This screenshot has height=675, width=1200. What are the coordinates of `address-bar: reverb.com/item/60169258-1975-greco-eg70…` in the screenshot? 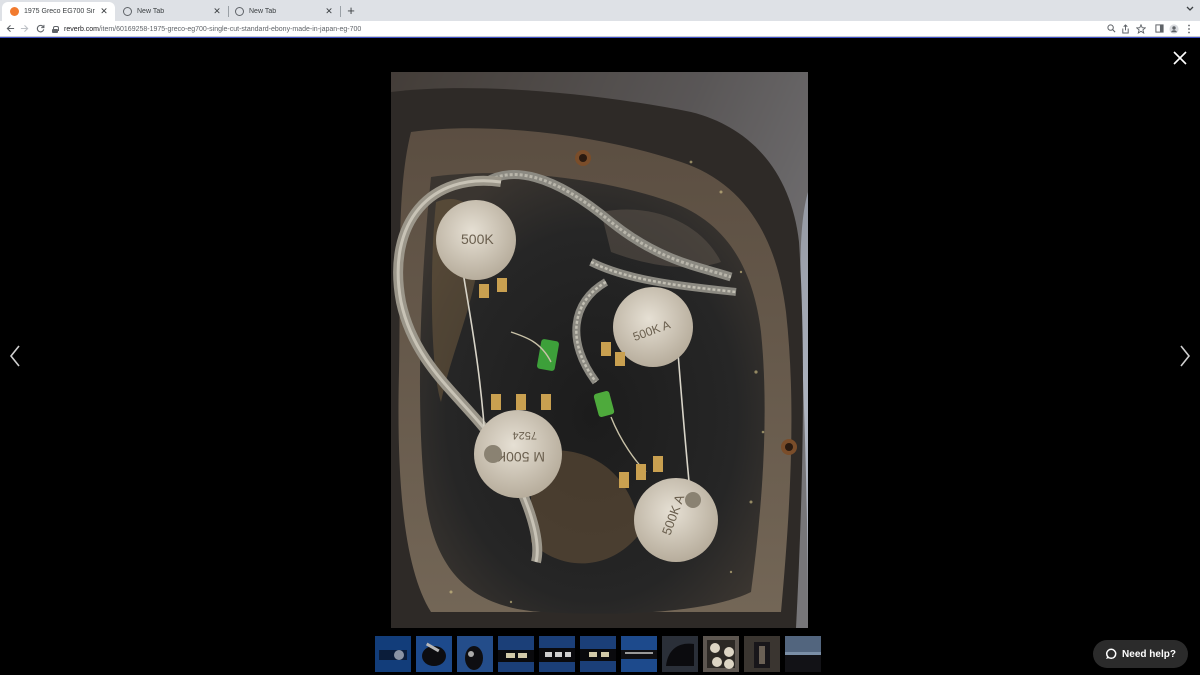 It's located at (601, 29).